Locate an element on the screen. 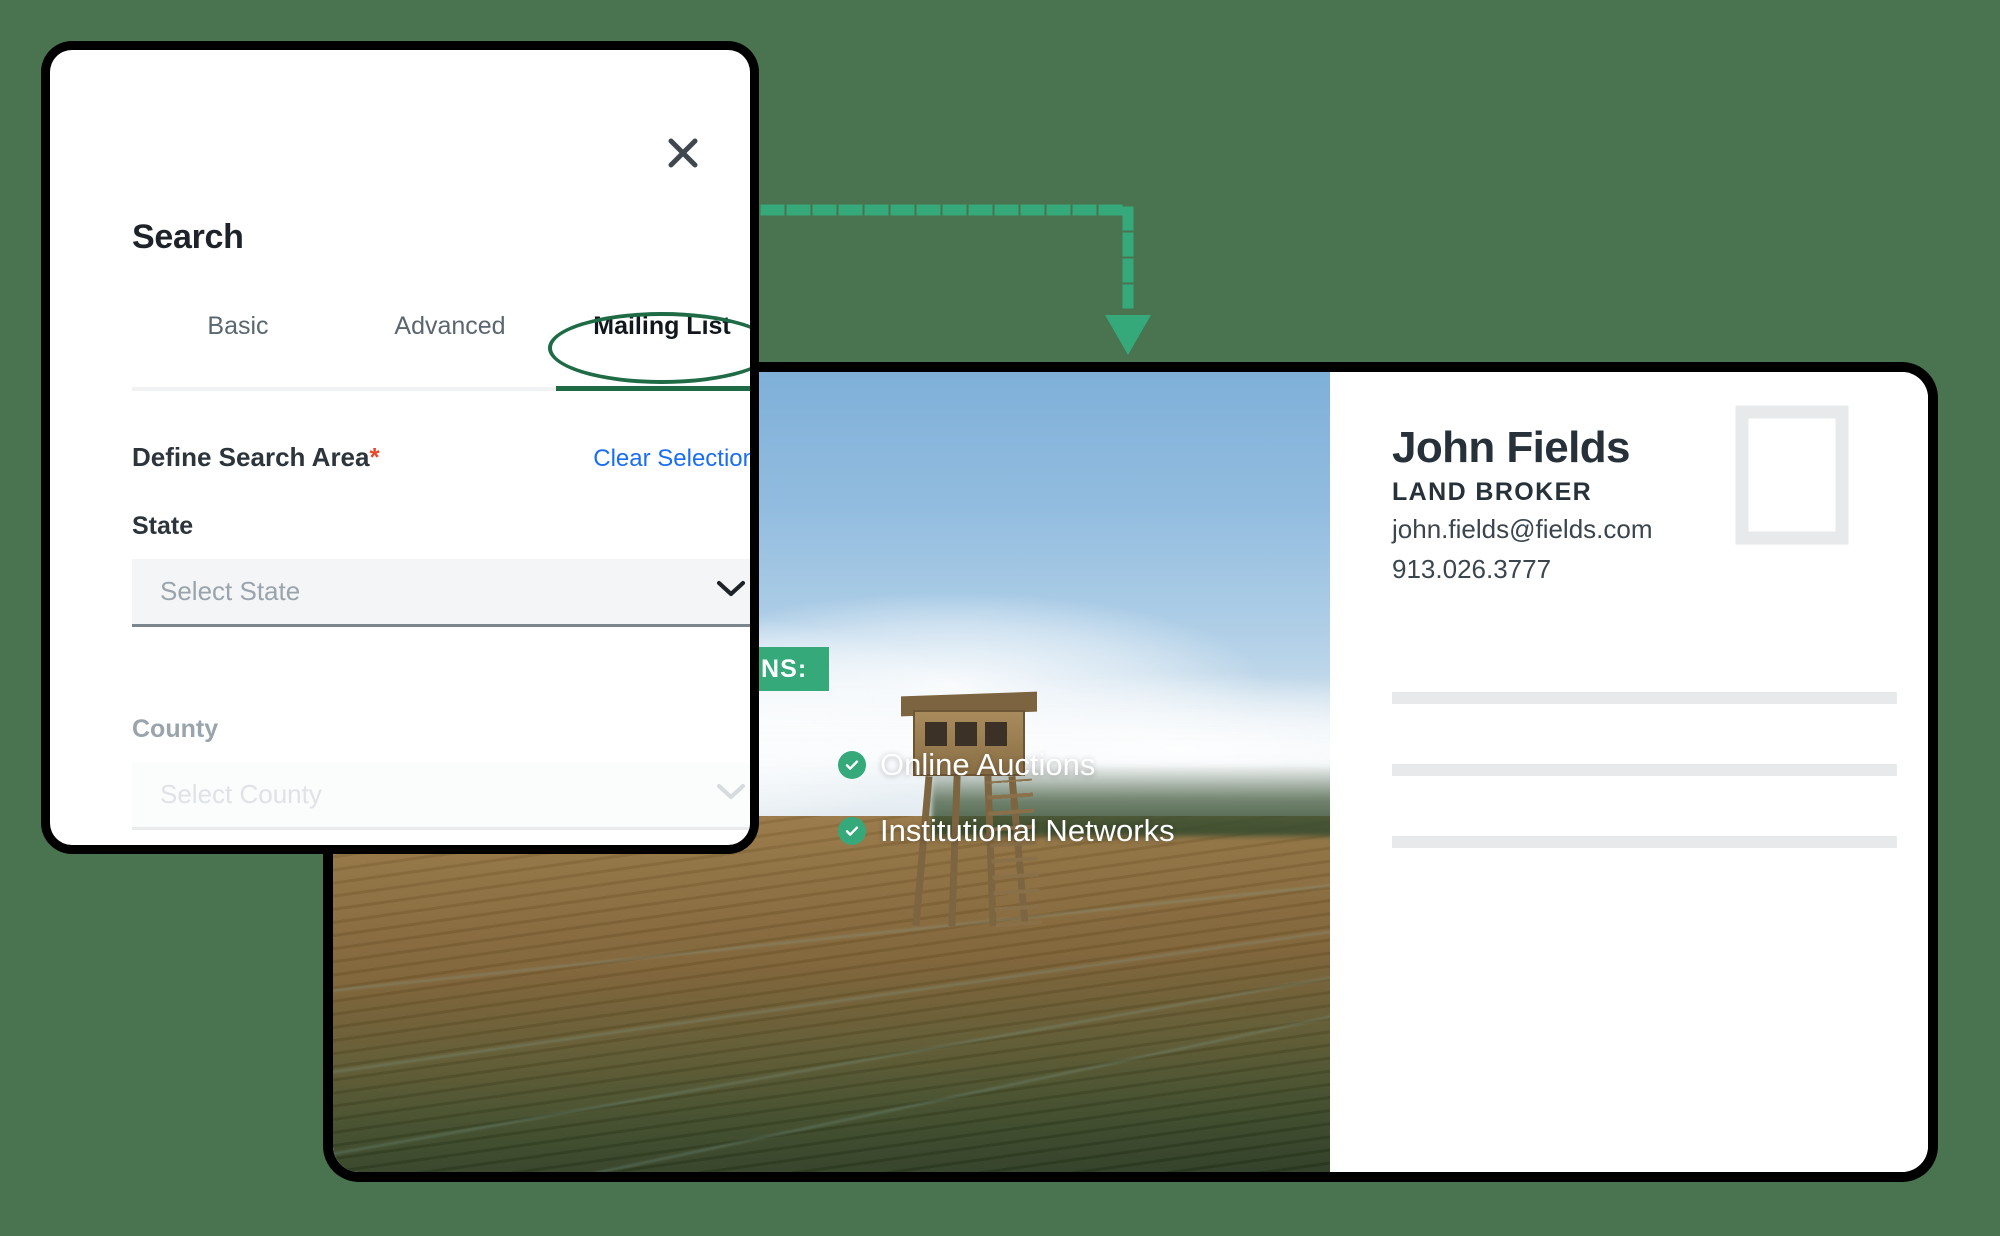 The image size is (2000, 1236). list-item-label: Online Auctions is located at coordinates (988, 764).